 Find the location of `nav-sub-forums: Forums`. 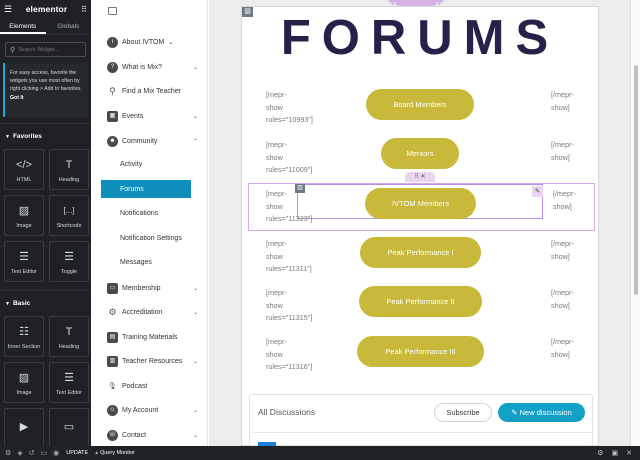

nav-sub-forums: Forums is located at coordinates (146, 189).